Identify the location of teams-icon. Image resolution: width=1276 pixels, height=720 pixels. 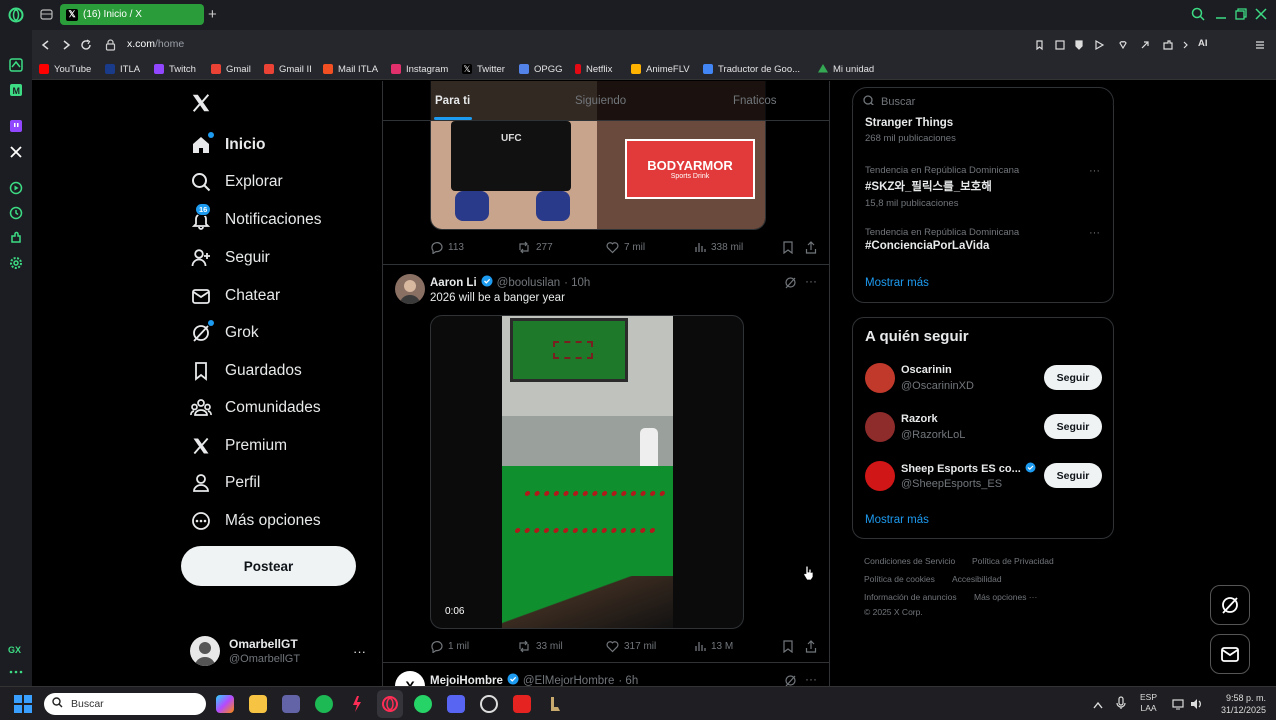
(291, 704).